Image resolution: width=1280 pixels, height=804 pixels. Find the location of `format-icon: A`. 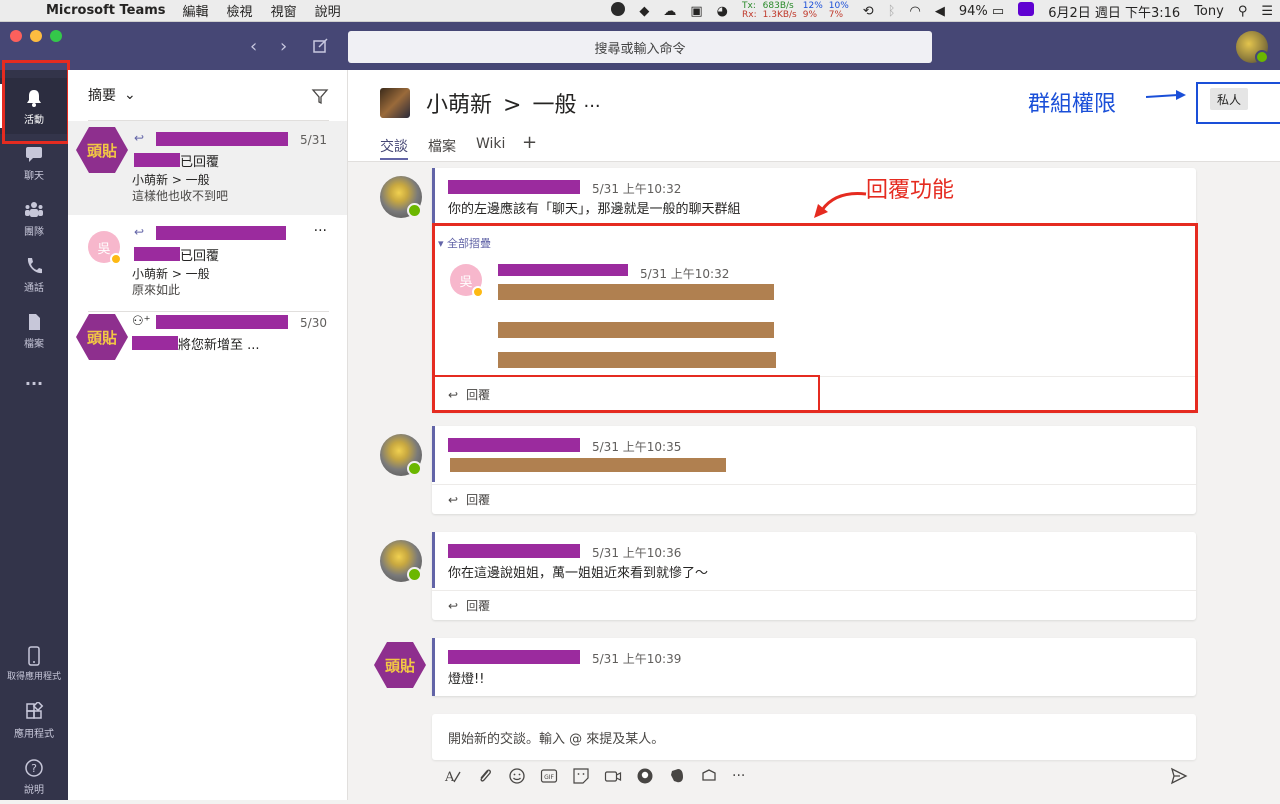

format-icon: A is located at coordinates (453, 776).